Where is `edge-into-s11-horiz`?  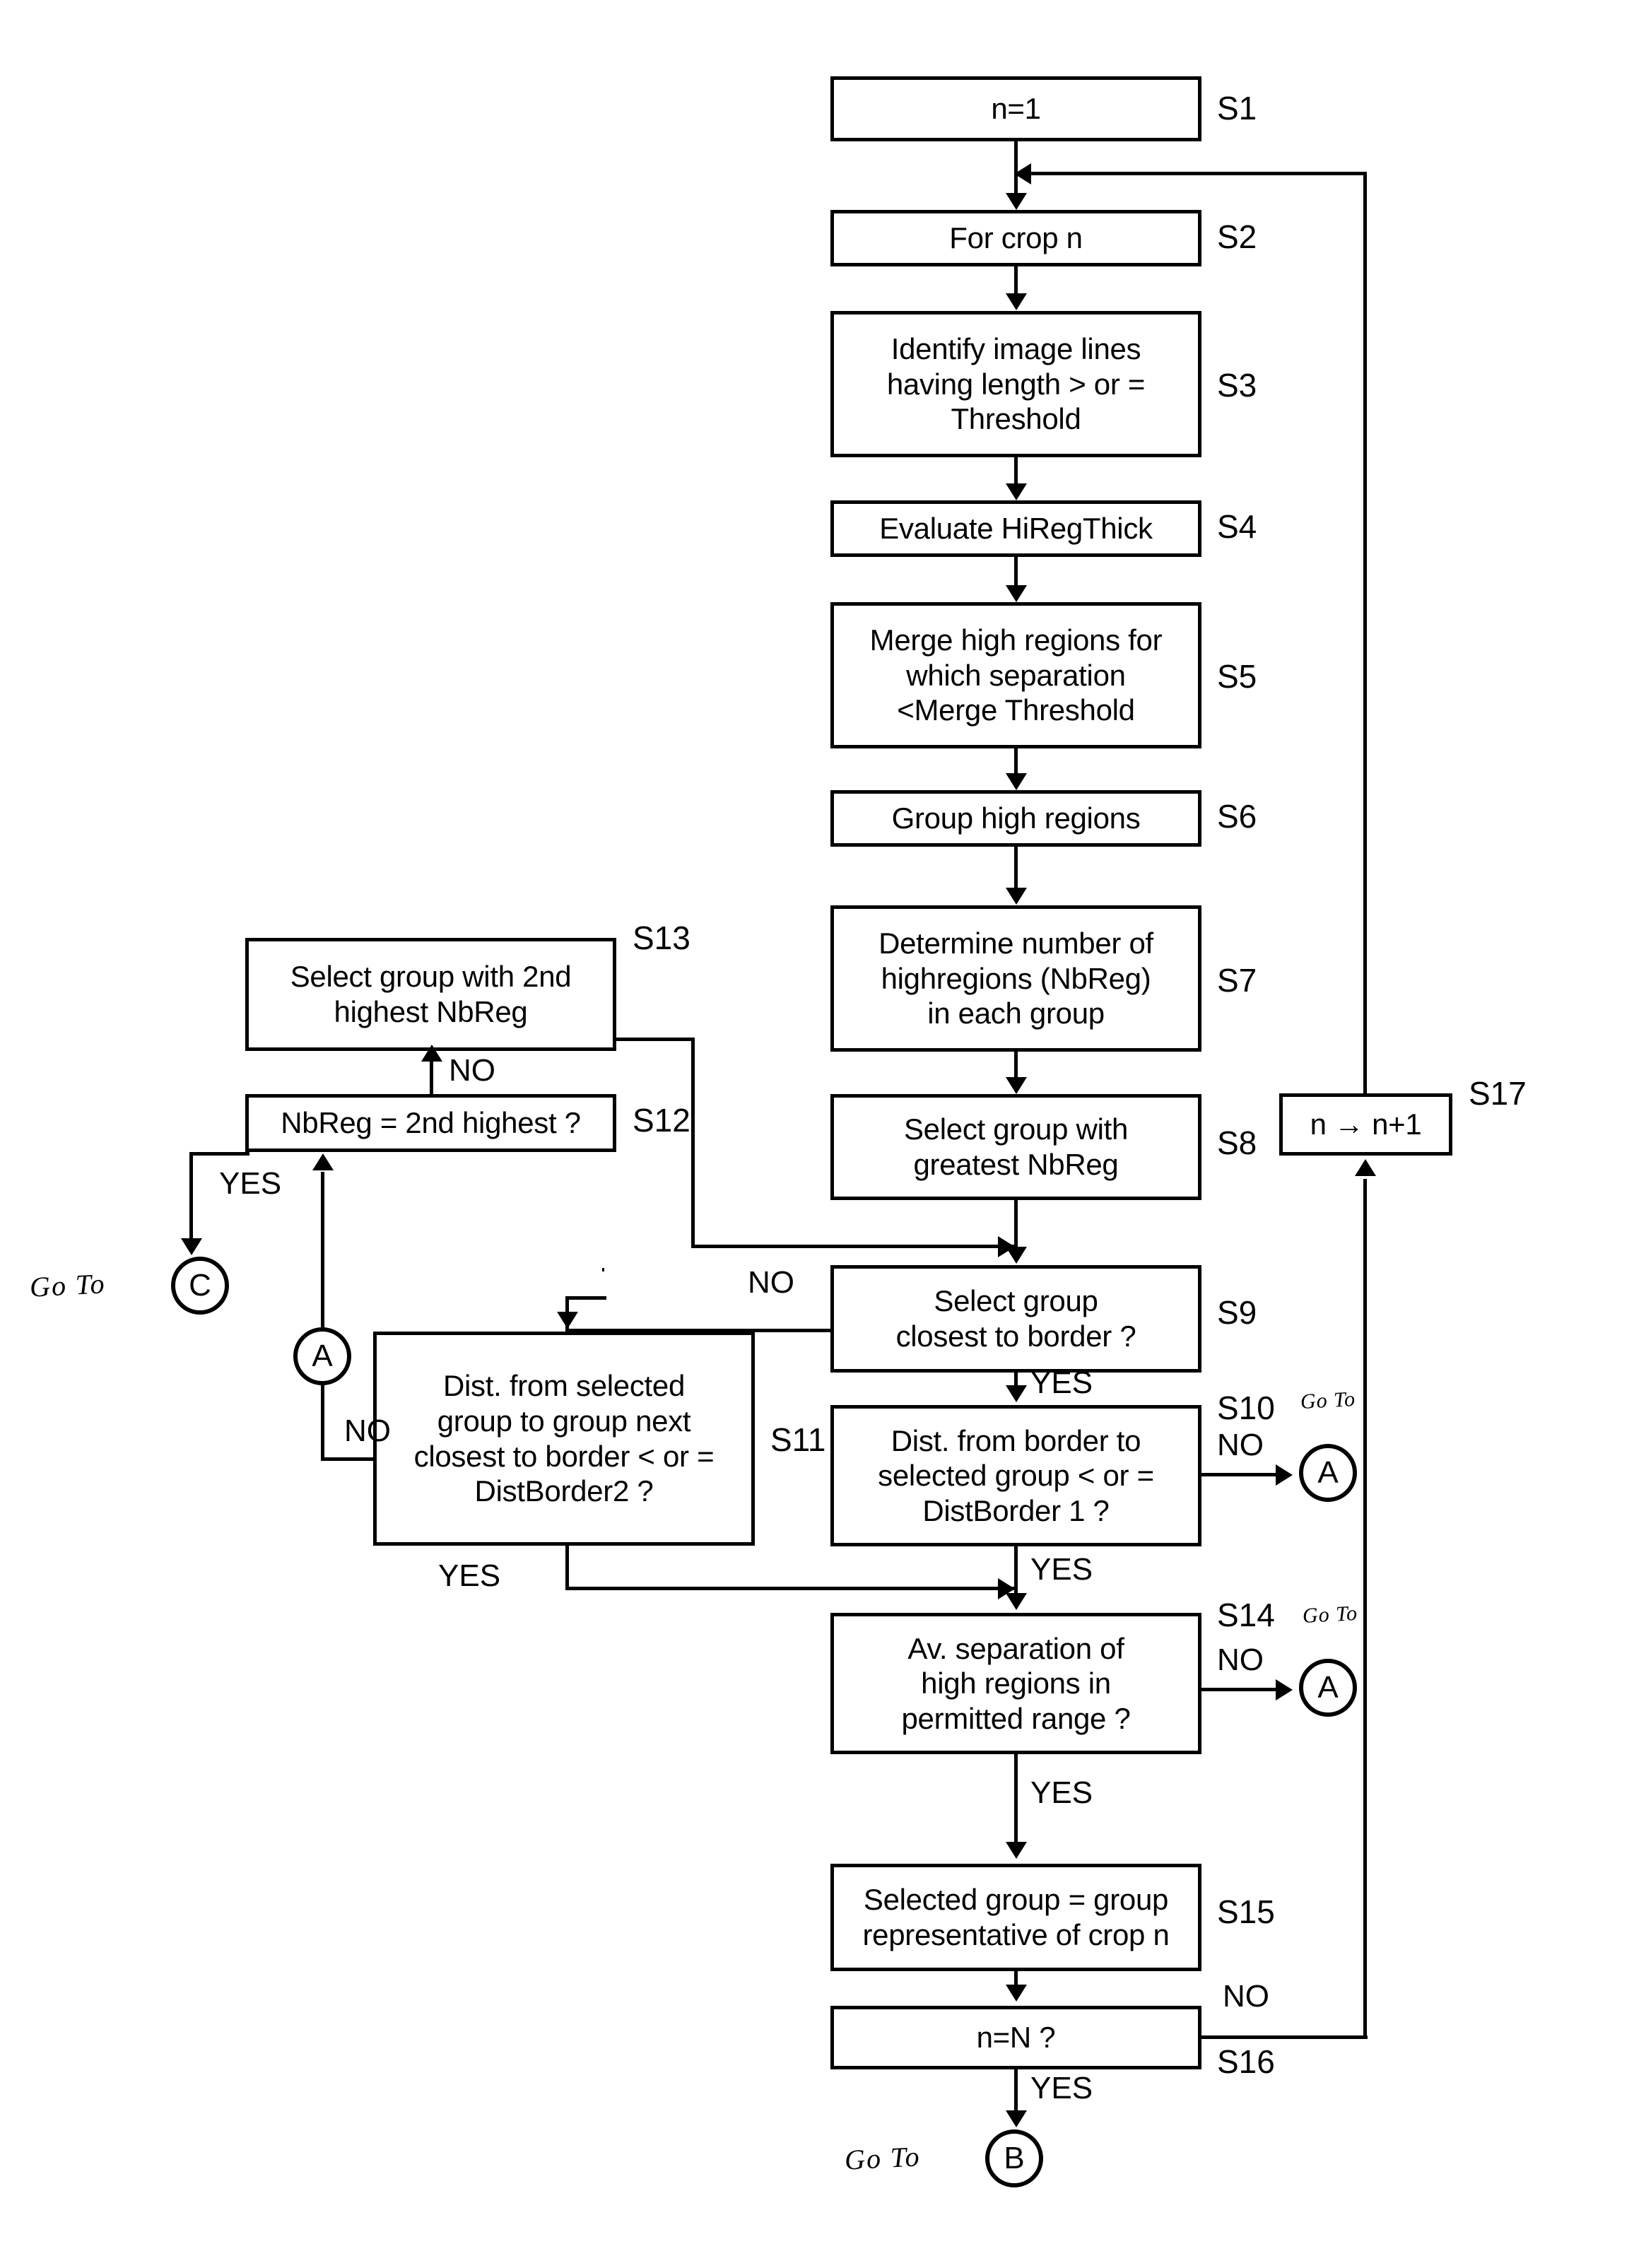
edge-into-s11-horiz is located at coordinates (584, 1330).